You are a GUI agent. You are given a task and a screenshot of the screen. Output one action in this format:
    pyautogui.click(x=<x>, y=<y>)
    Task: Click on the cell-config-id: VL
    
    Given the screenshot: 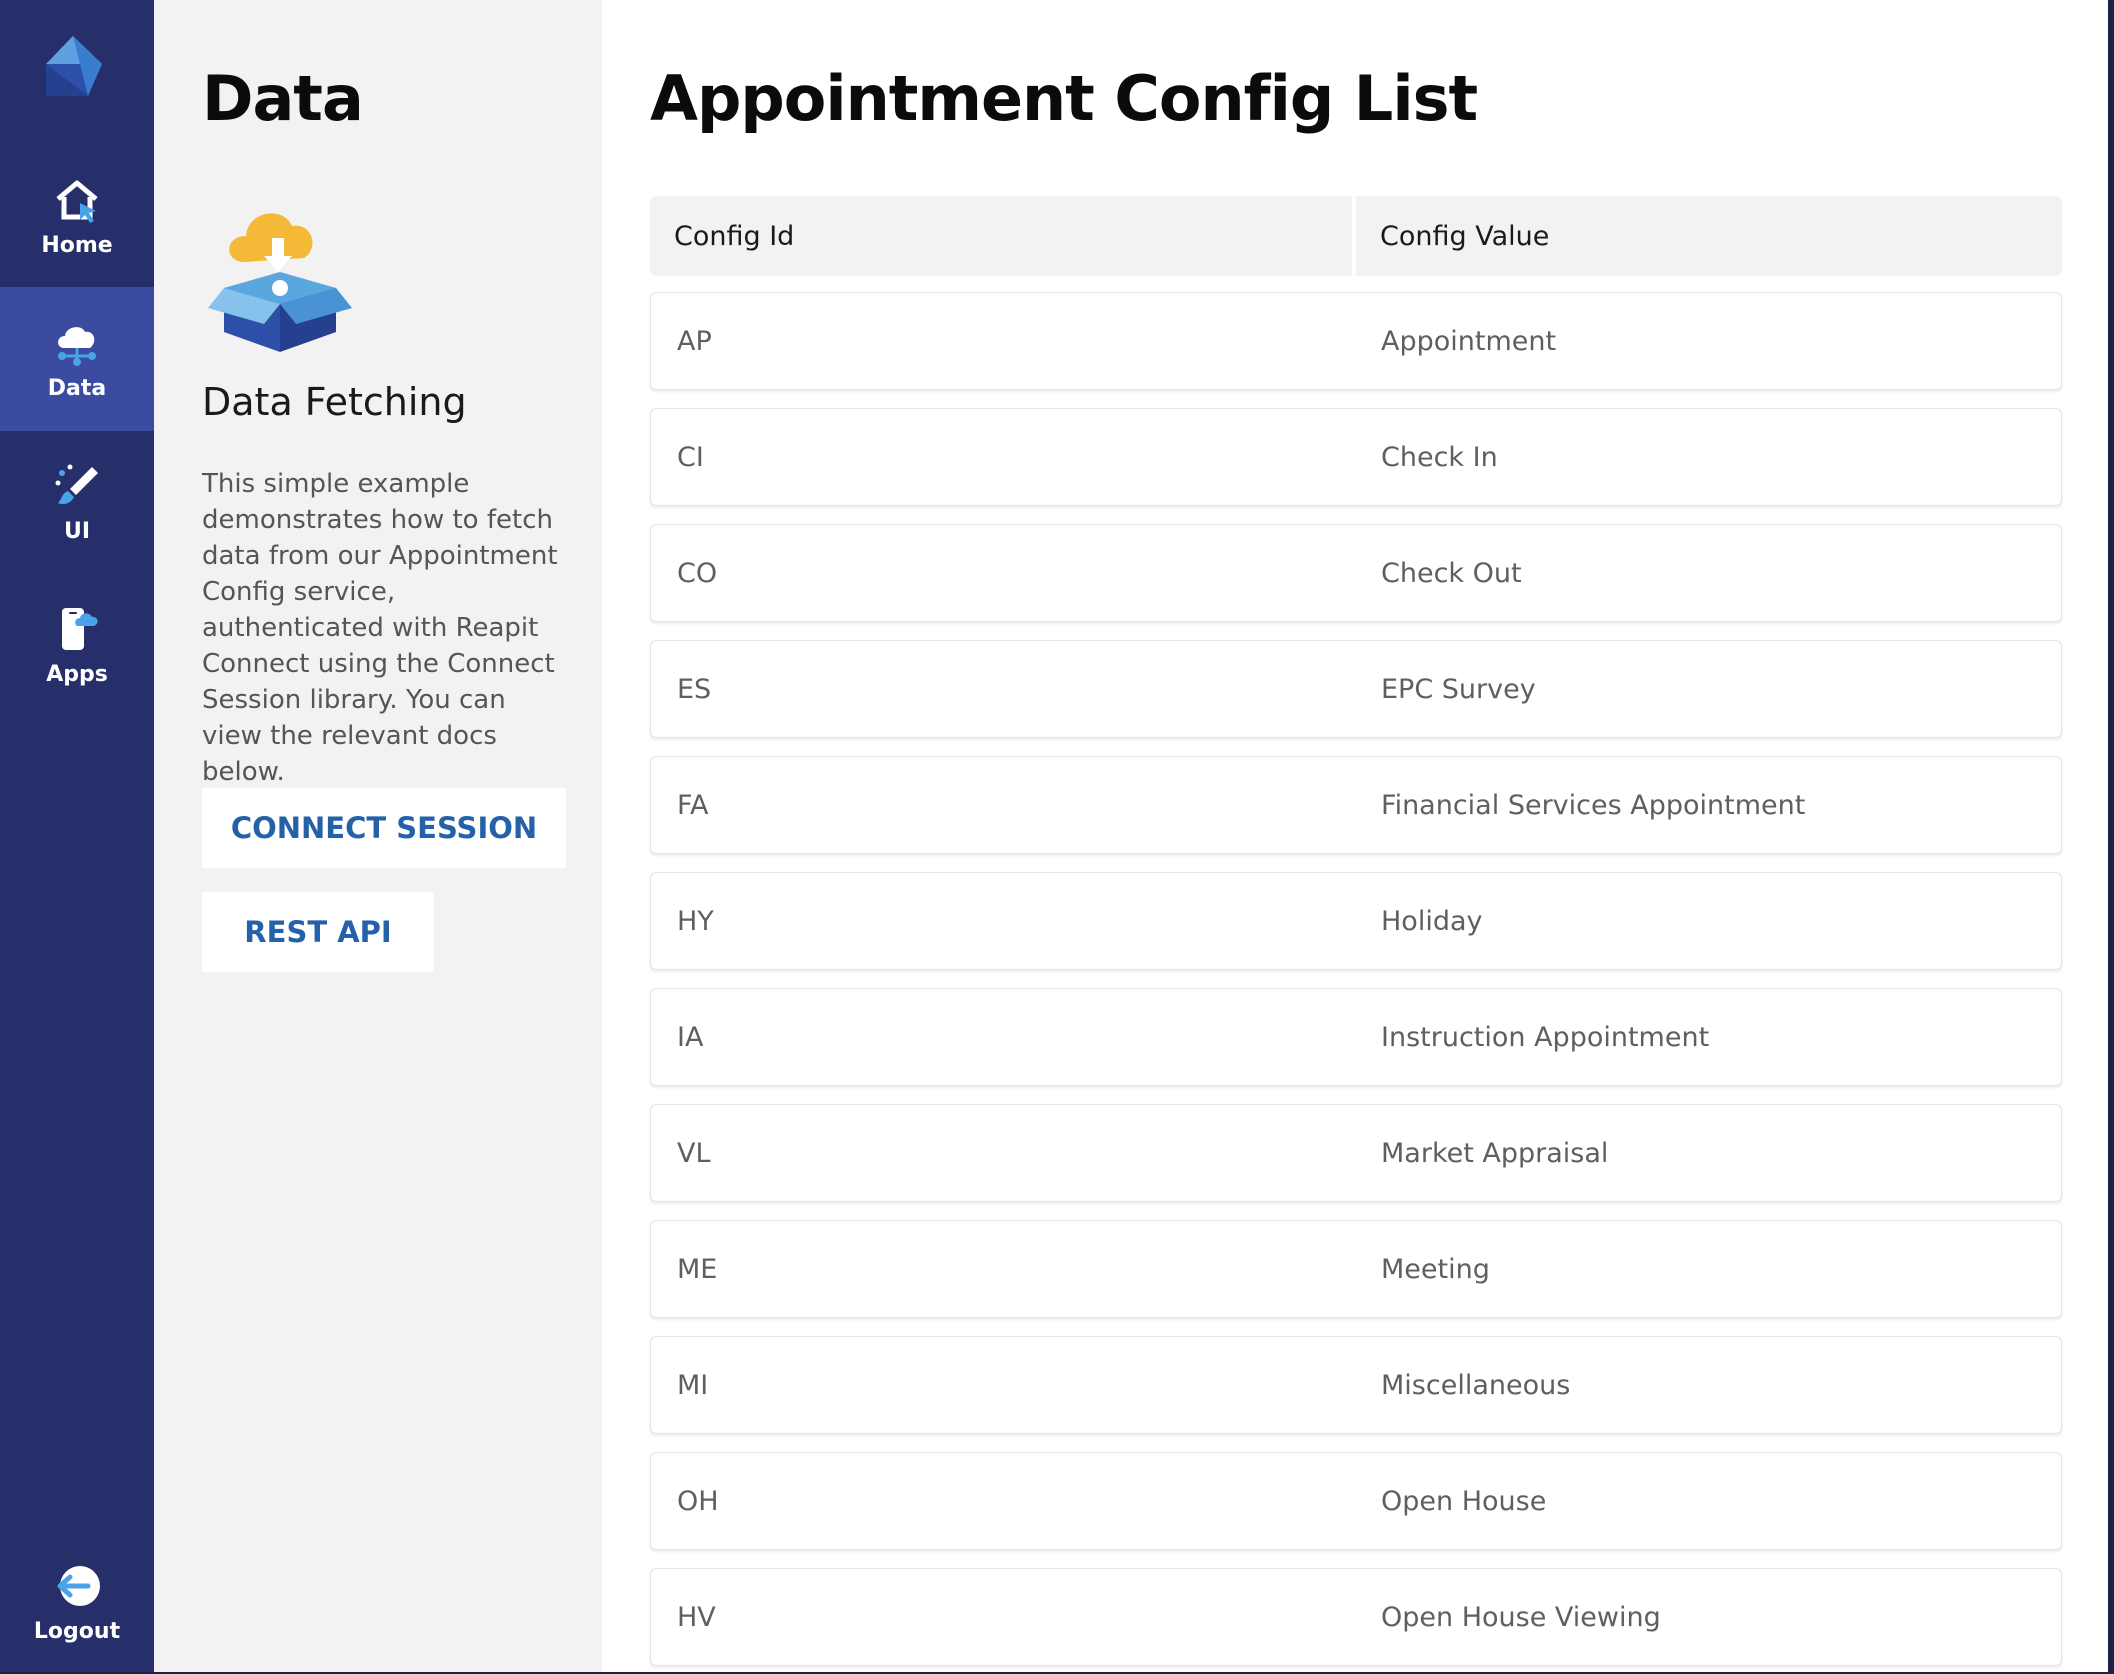 What is the action you would take?
    pyautogui.click(x=694, y=1153)
    